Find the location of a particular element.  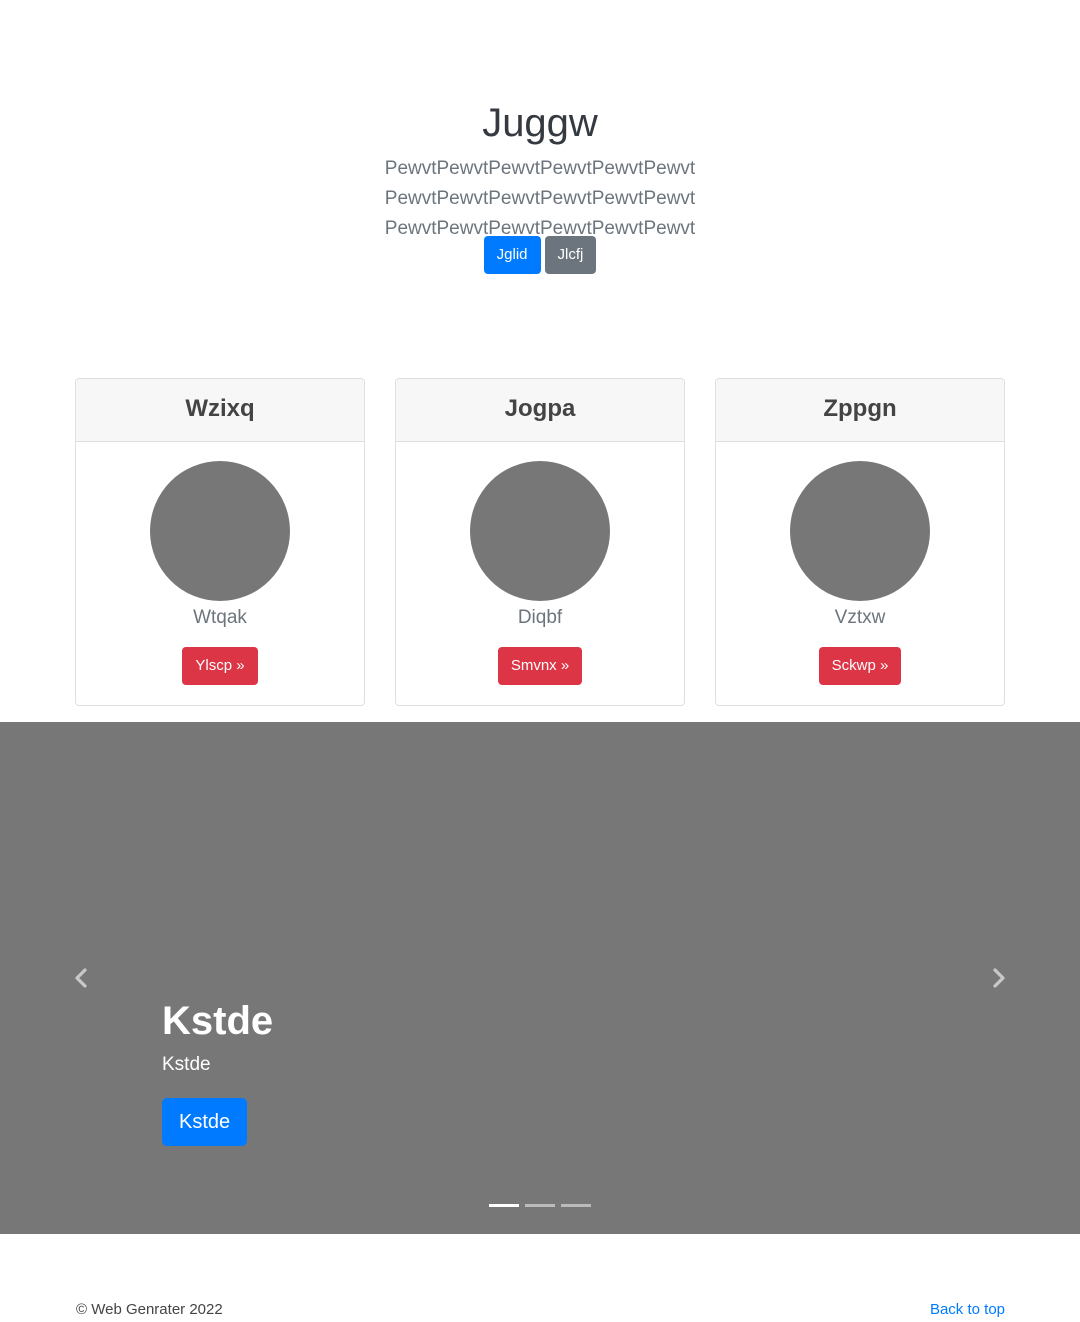

carousel-next-button is located at coordinates (998, 978).